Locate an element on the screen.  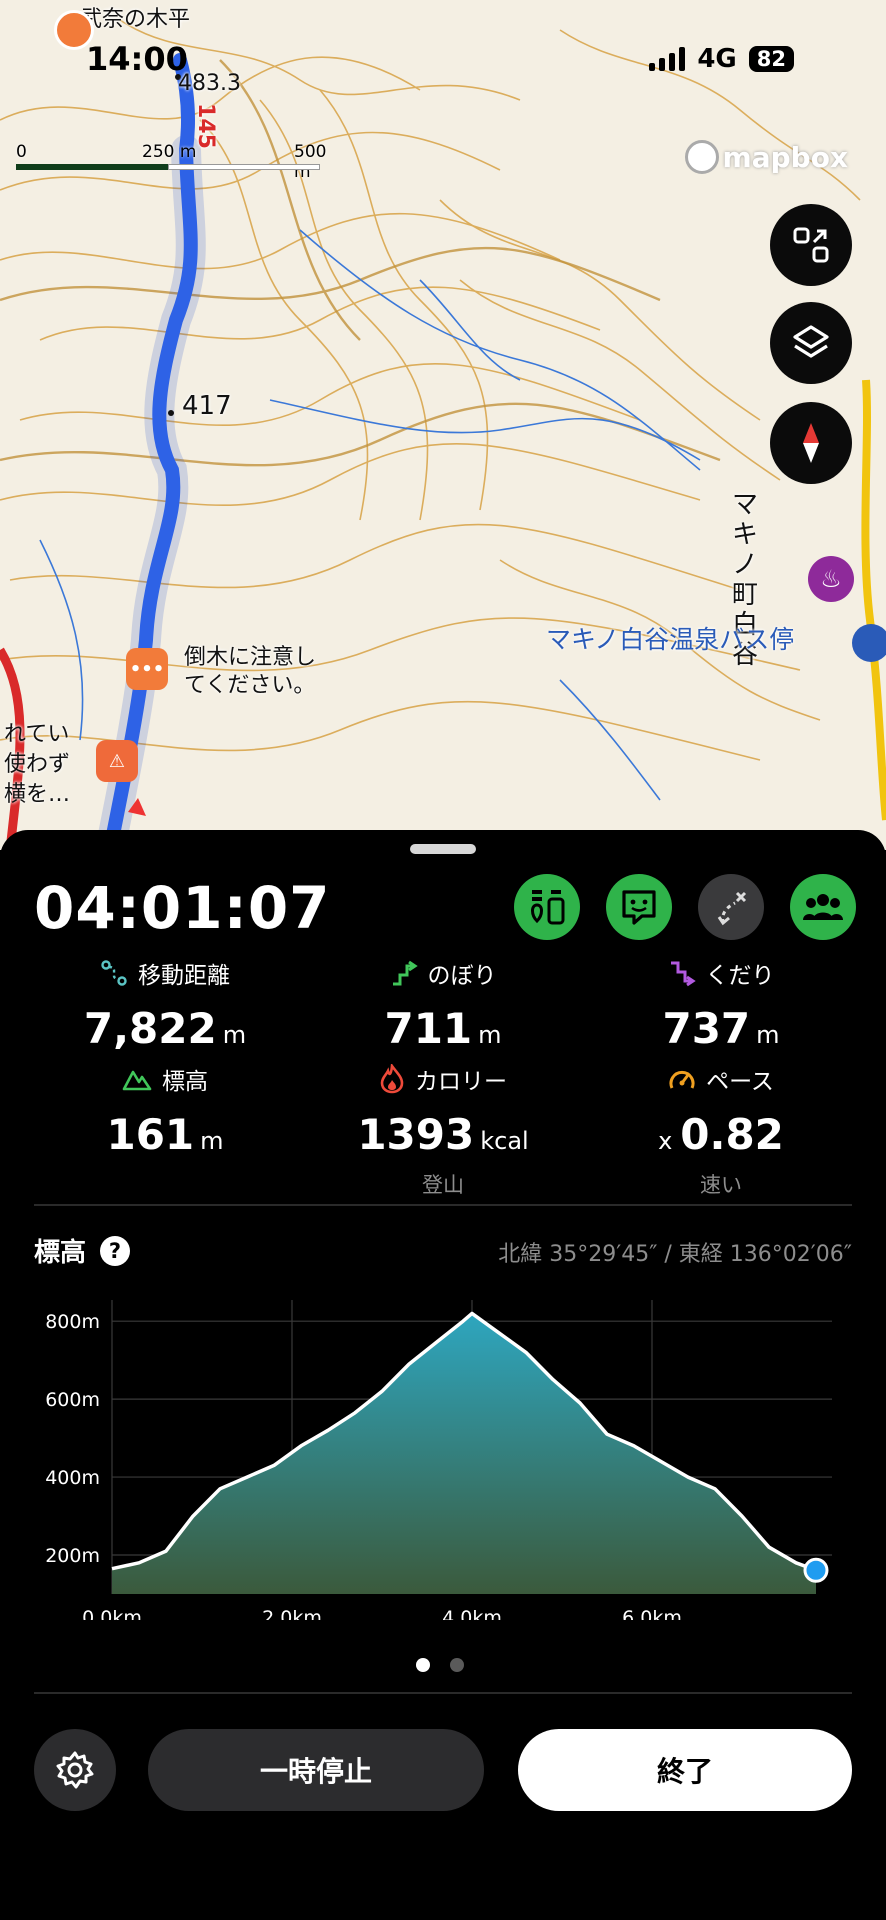
stat-pace: ペース x 0.82 速い is located at coordinates (721, 1130).